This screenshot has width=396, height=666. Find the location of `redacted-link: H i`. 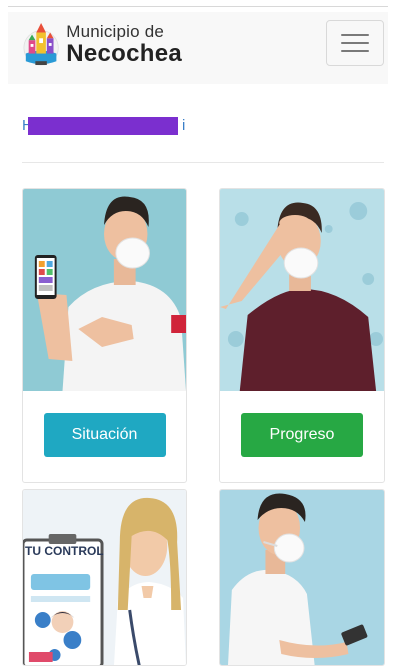

redacted-link: H i is located at coordinates (107, 127).